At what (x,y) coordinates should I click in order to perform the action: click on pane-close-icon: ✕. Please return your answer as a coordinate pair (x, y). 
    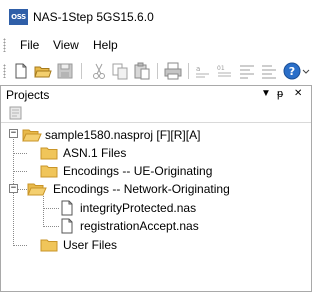
    Looking at the image, I should click on (298, 93).